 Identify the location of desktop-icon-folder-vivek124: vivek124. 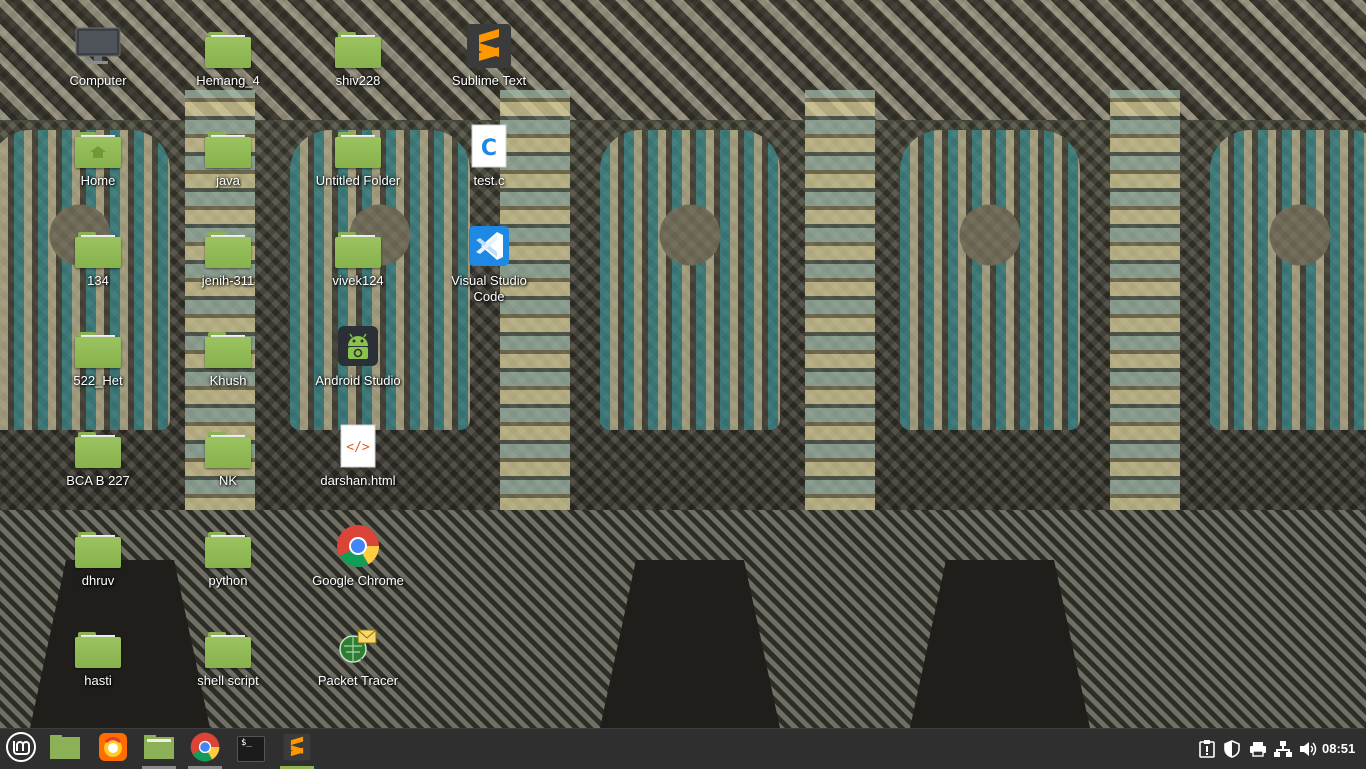
(358, 265).